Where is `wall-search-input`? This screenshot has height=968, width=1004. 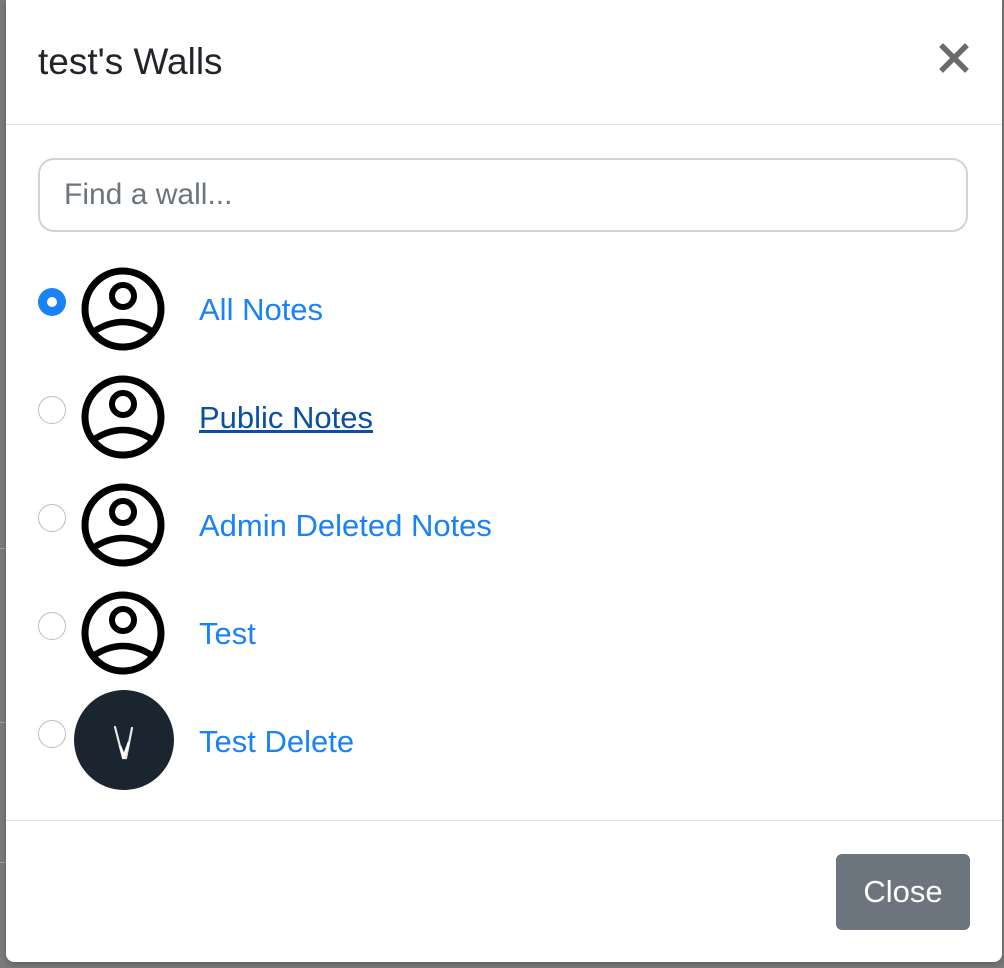 wall-search-input is located at coordinates (503, 195).